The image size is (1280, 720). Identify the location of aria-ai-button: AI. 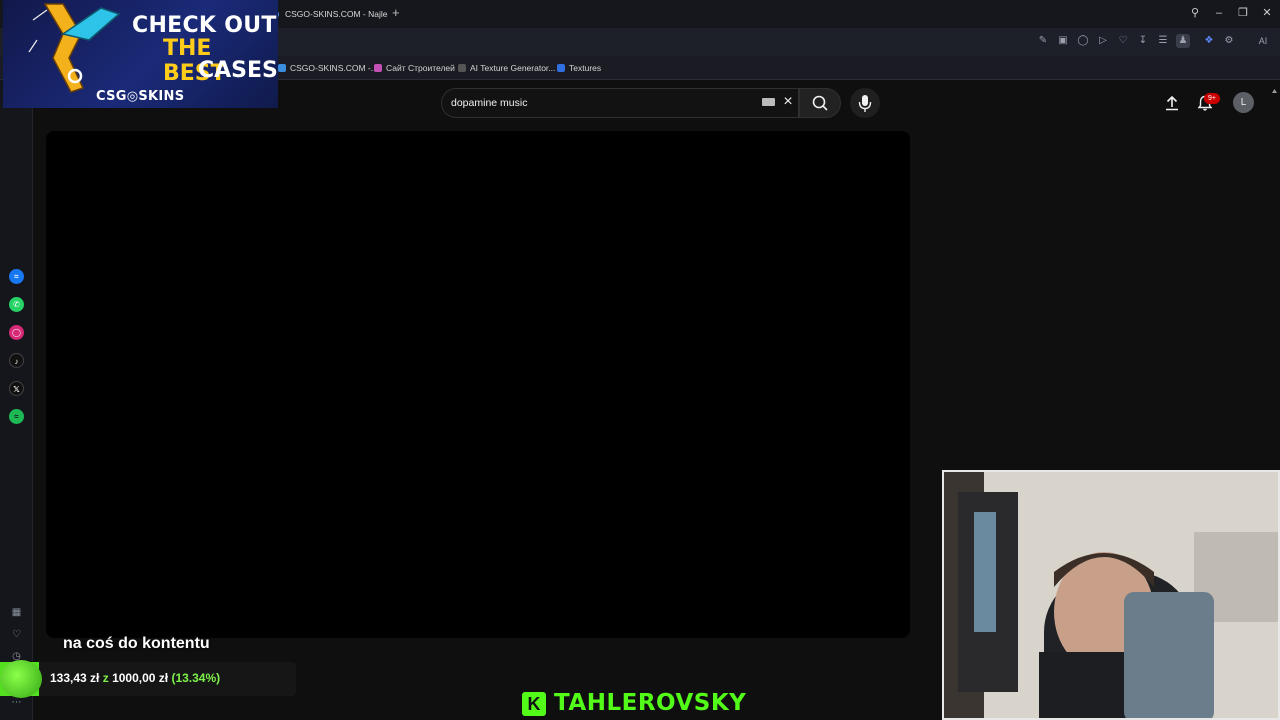
(1263, 41).